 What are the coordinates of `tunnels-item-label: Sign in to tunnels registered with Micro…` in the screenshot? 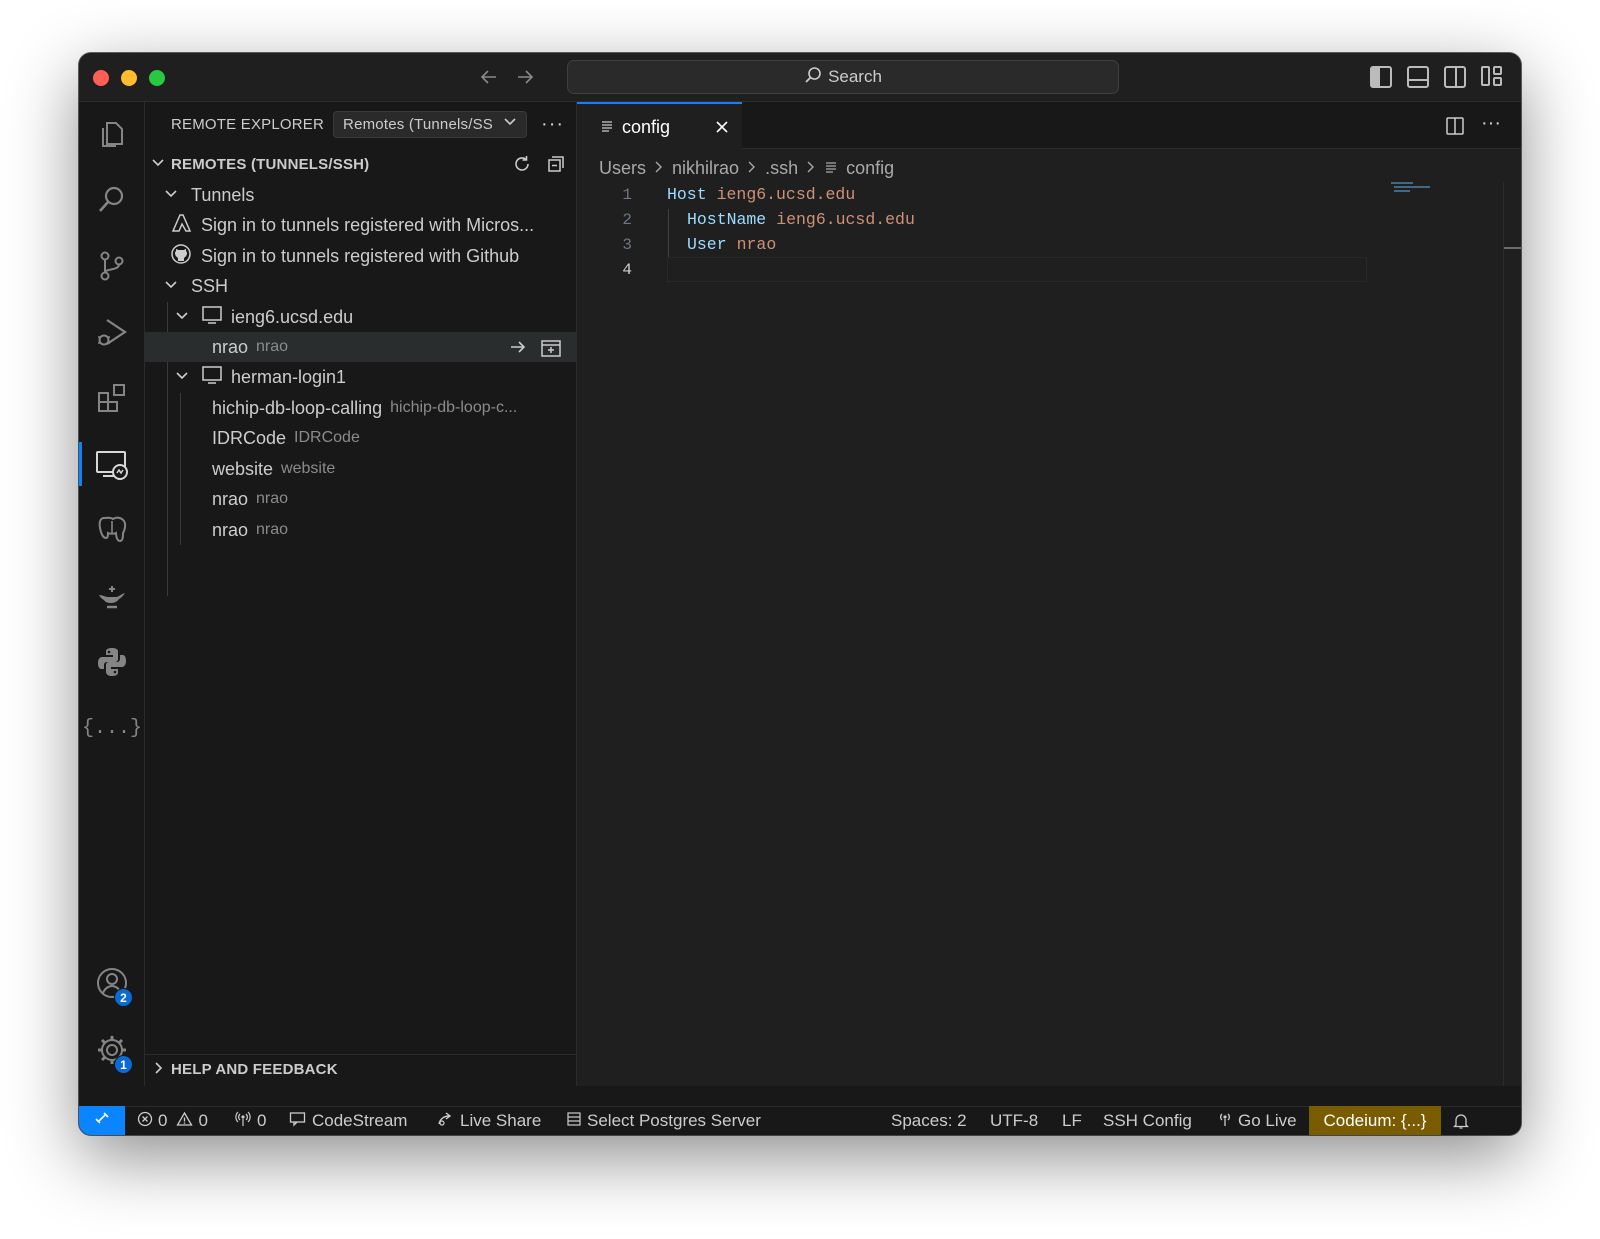 It's located at (368, 224).